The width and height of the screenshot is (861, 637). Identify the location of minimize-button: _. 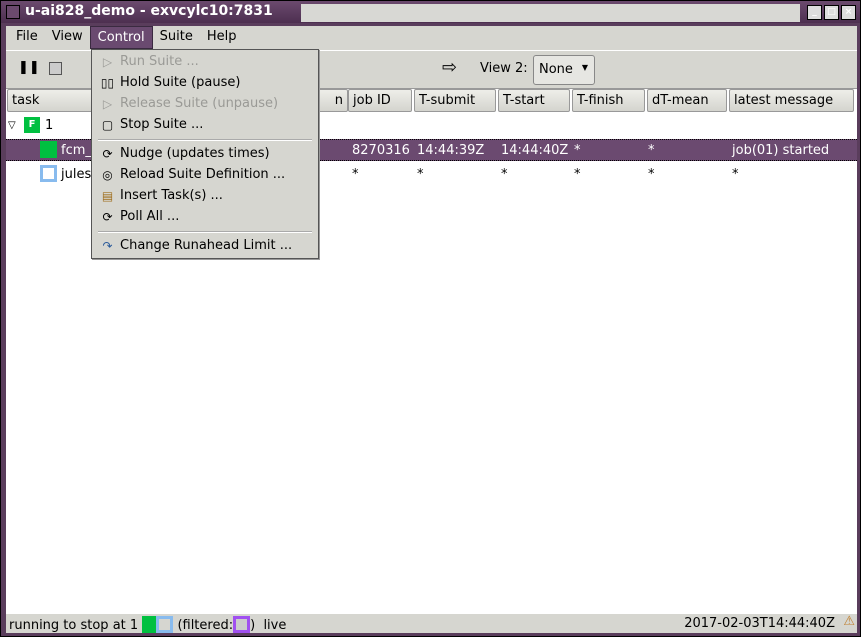
(814, 12).